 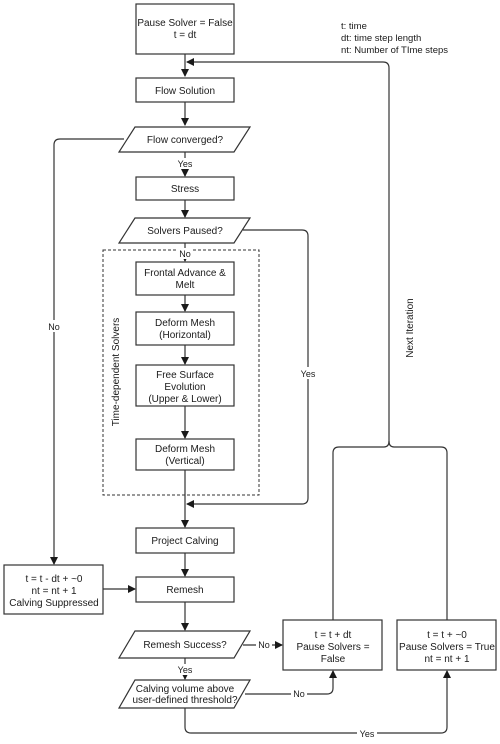 What do you see at coordinates (367, 734) in the screenshot?
I see `edge-label-calving-yes: Yes` at bounding box center [367, 734].